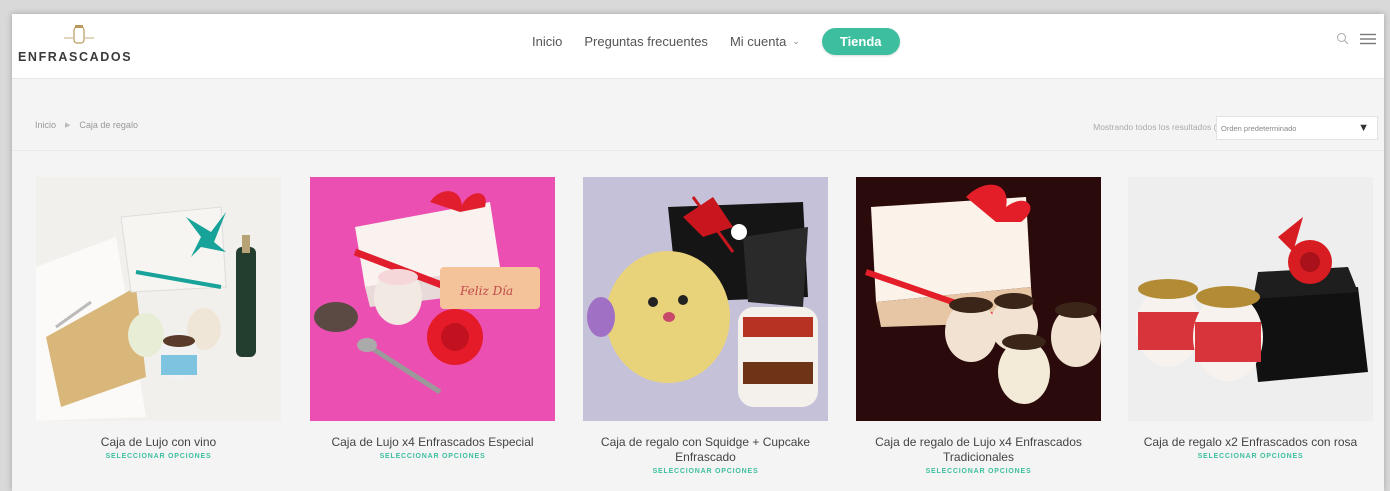 This screenshot has height=491, width=1390. What do you see at coordinates (1158, 127) in the screenshot?
I see `results-count: Mostrando todos los resultados (8)` at bounding box center [1158, 127].